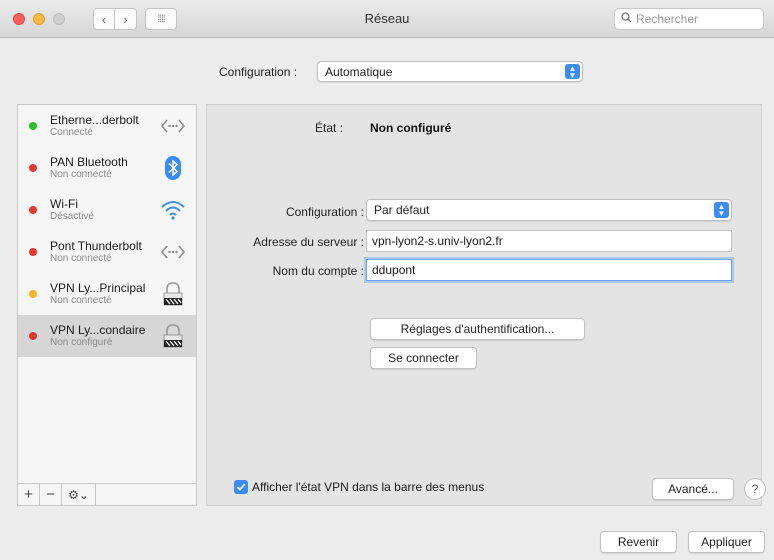 This screenshot has width=774, height=560. I want to click on state-label: État :, so click(329, 128).